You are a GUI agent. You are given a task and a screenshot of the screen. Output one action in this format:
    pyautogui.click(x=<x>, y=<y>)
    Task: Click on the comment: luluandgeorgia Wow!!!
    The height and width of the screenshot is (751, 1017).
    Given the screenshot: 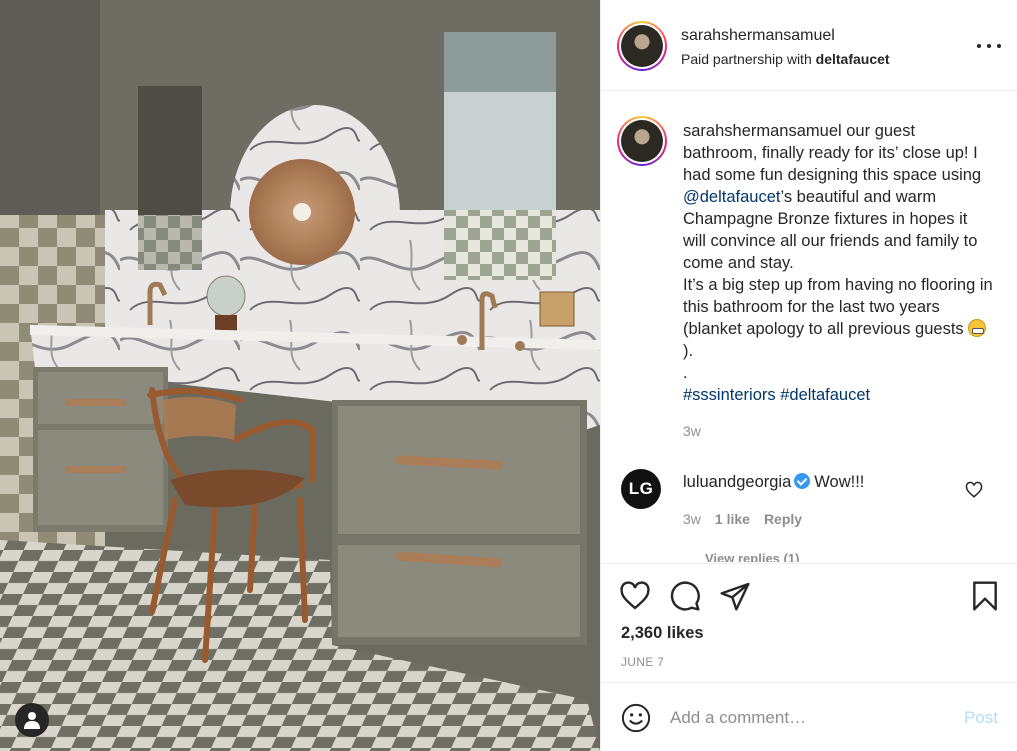 What is the action you would take?
    pyautogui.click(x=773, y=482)
    